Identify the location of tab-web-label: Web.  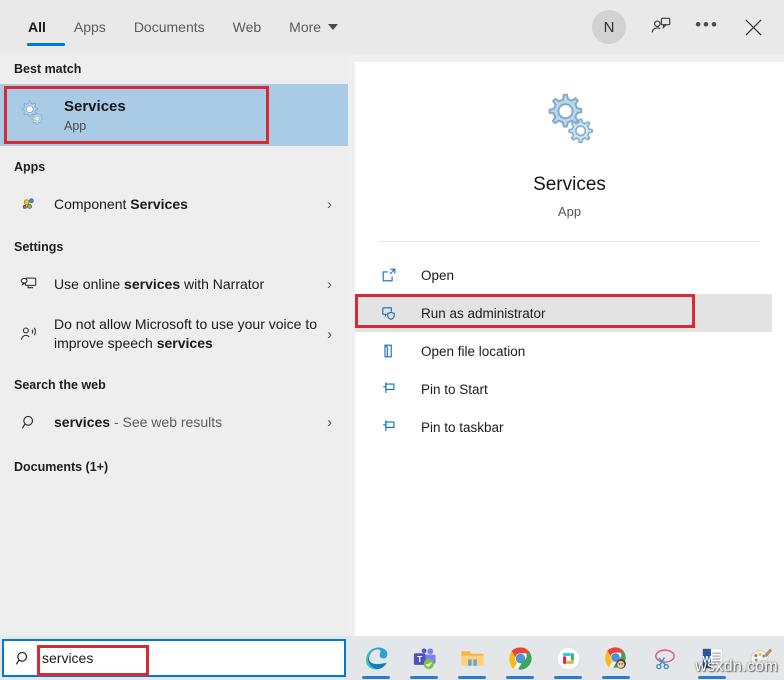
(247, 27).